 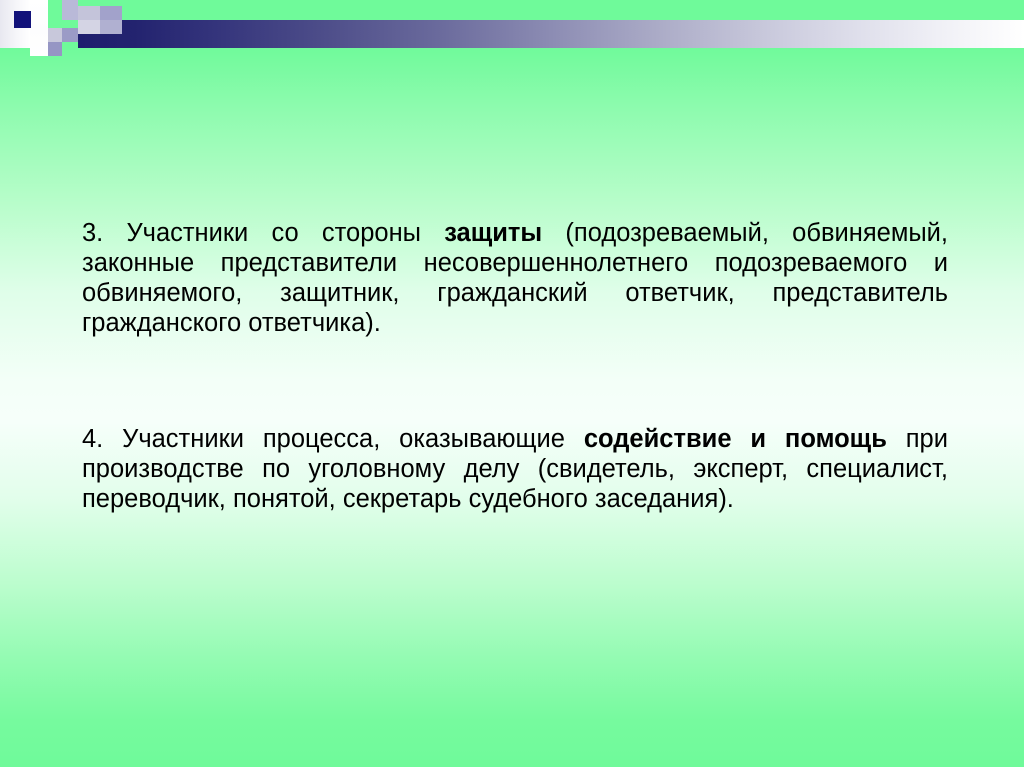 What do you see at coordinates (111, 13) in the screenshot?
I see `header-tile-f` at bounding box center [111, 13].